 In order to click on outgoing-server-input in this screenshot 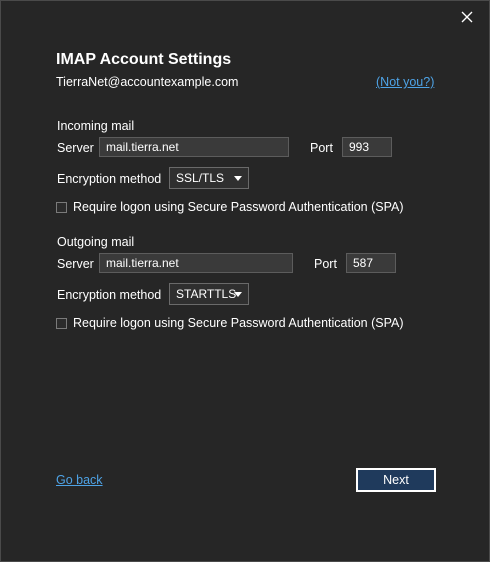, I will do `click(196, 263)`.